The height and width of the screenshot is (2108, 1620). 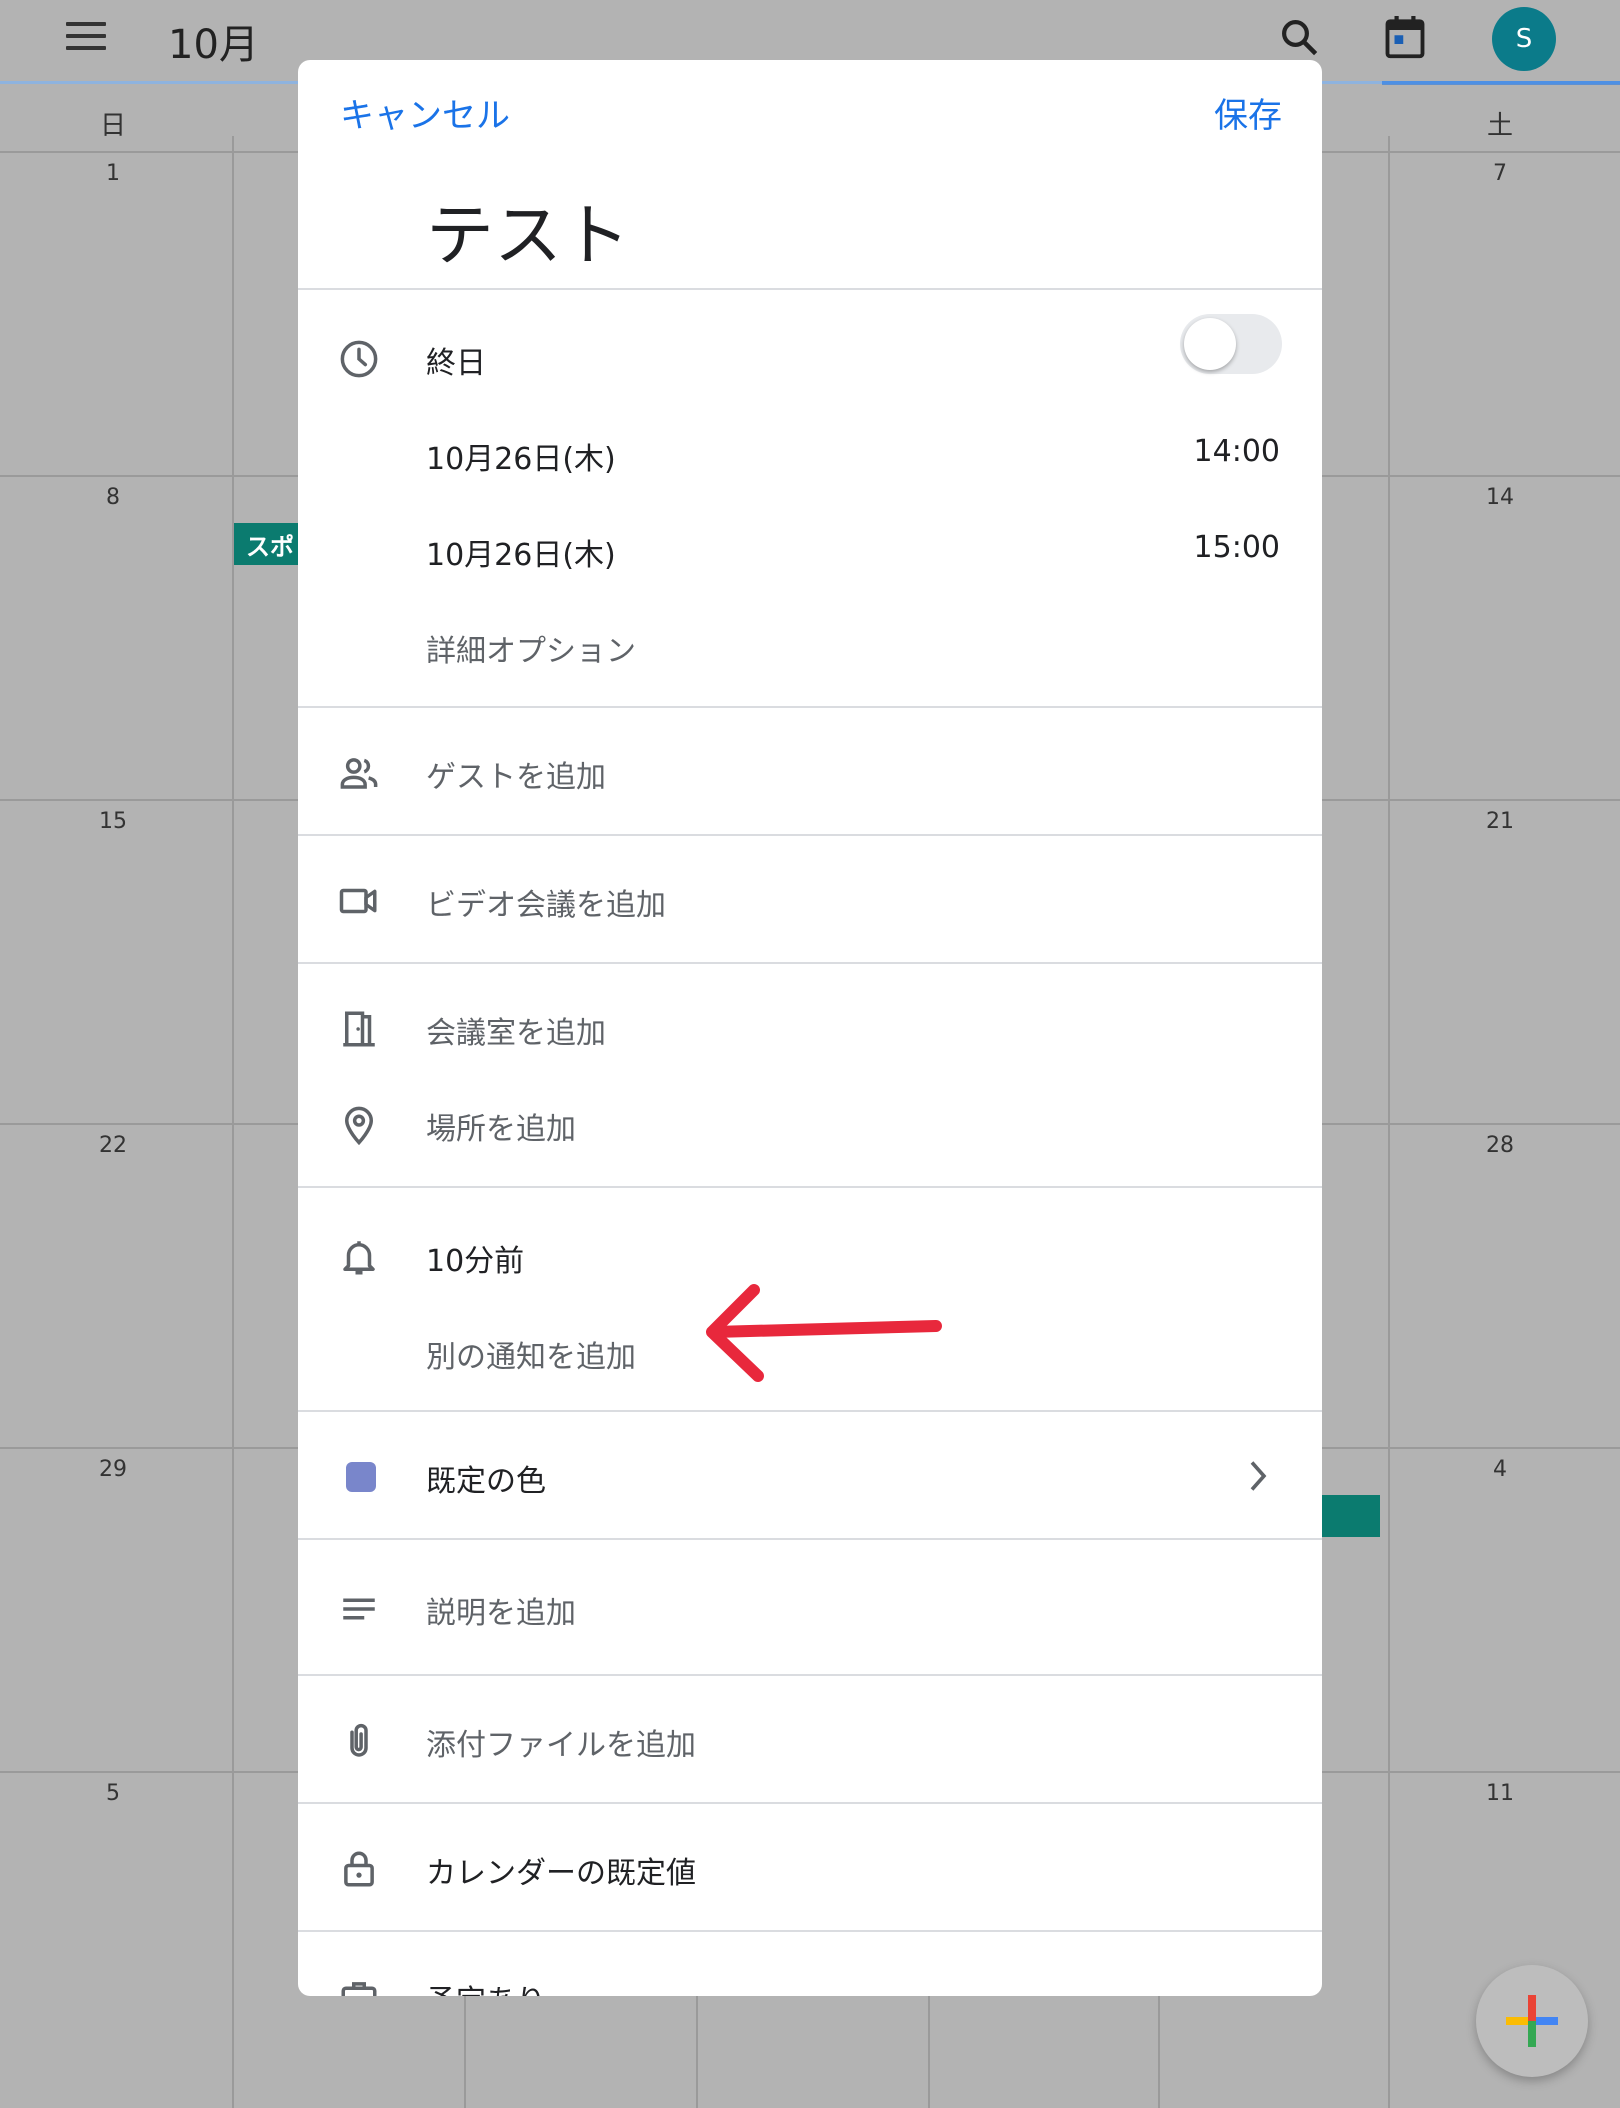 What do you see at coordinates (359, 1989) in the screenshot?
I see `briefcase-icon` at bounding box center [359, 1989].